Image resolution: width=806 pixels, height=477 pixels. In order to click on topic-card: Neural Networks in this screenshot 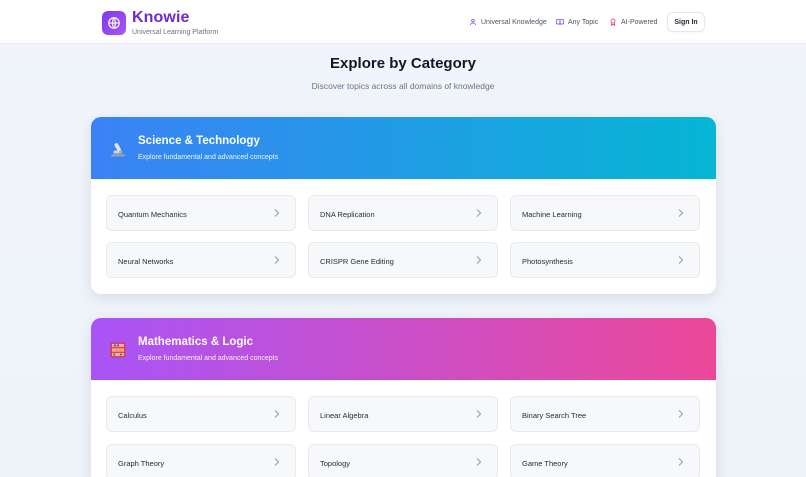, I will do `click(201, 260)`.